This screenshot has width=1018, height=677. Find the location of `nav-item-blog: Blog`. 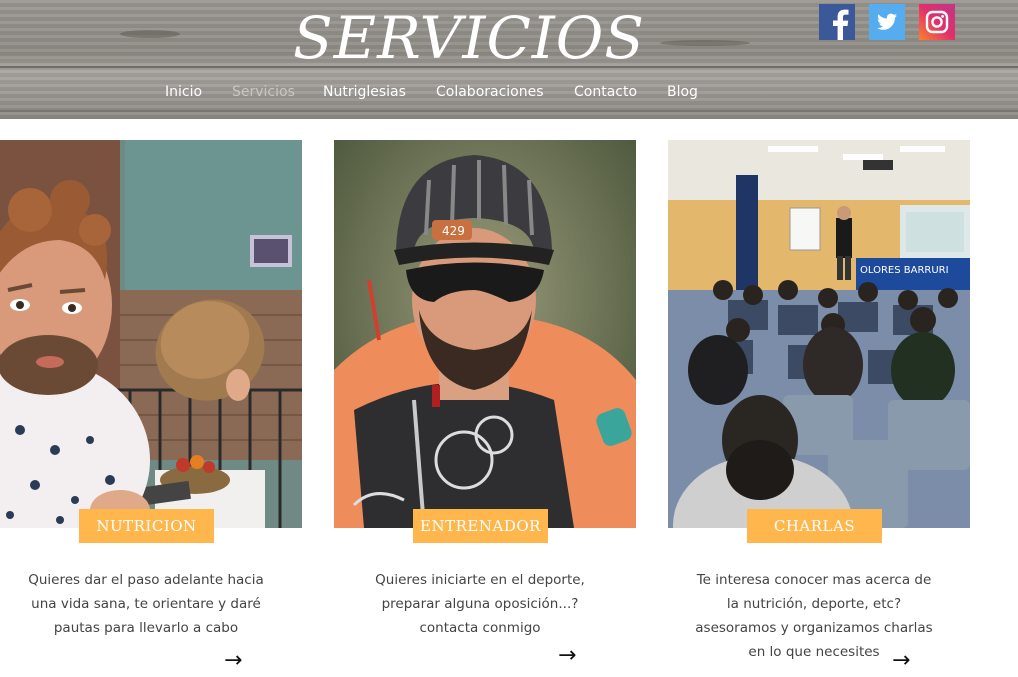

nav-item-blog: Blog is located at coordinates (682, 92).